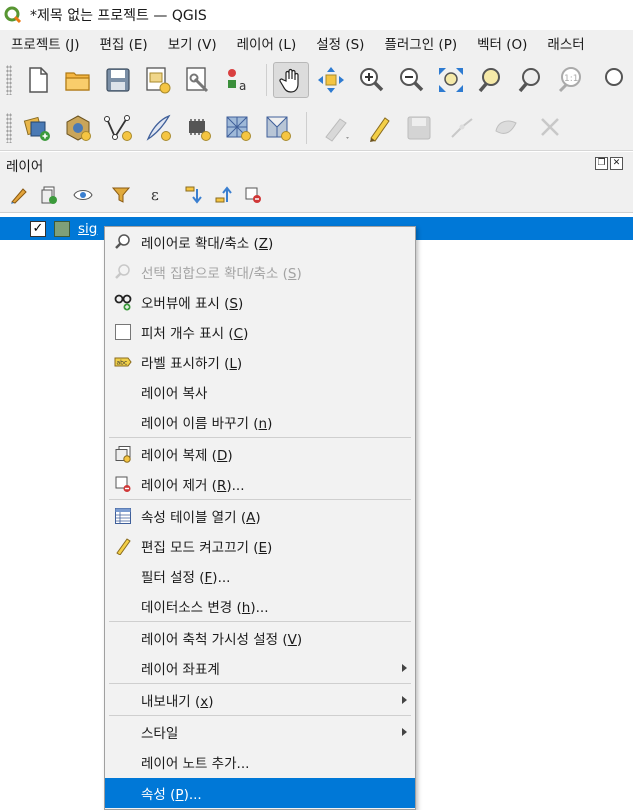 The width and height of the screenshot is (633, 810). I want to click on vertex-tool-icon, so click(506, 127).